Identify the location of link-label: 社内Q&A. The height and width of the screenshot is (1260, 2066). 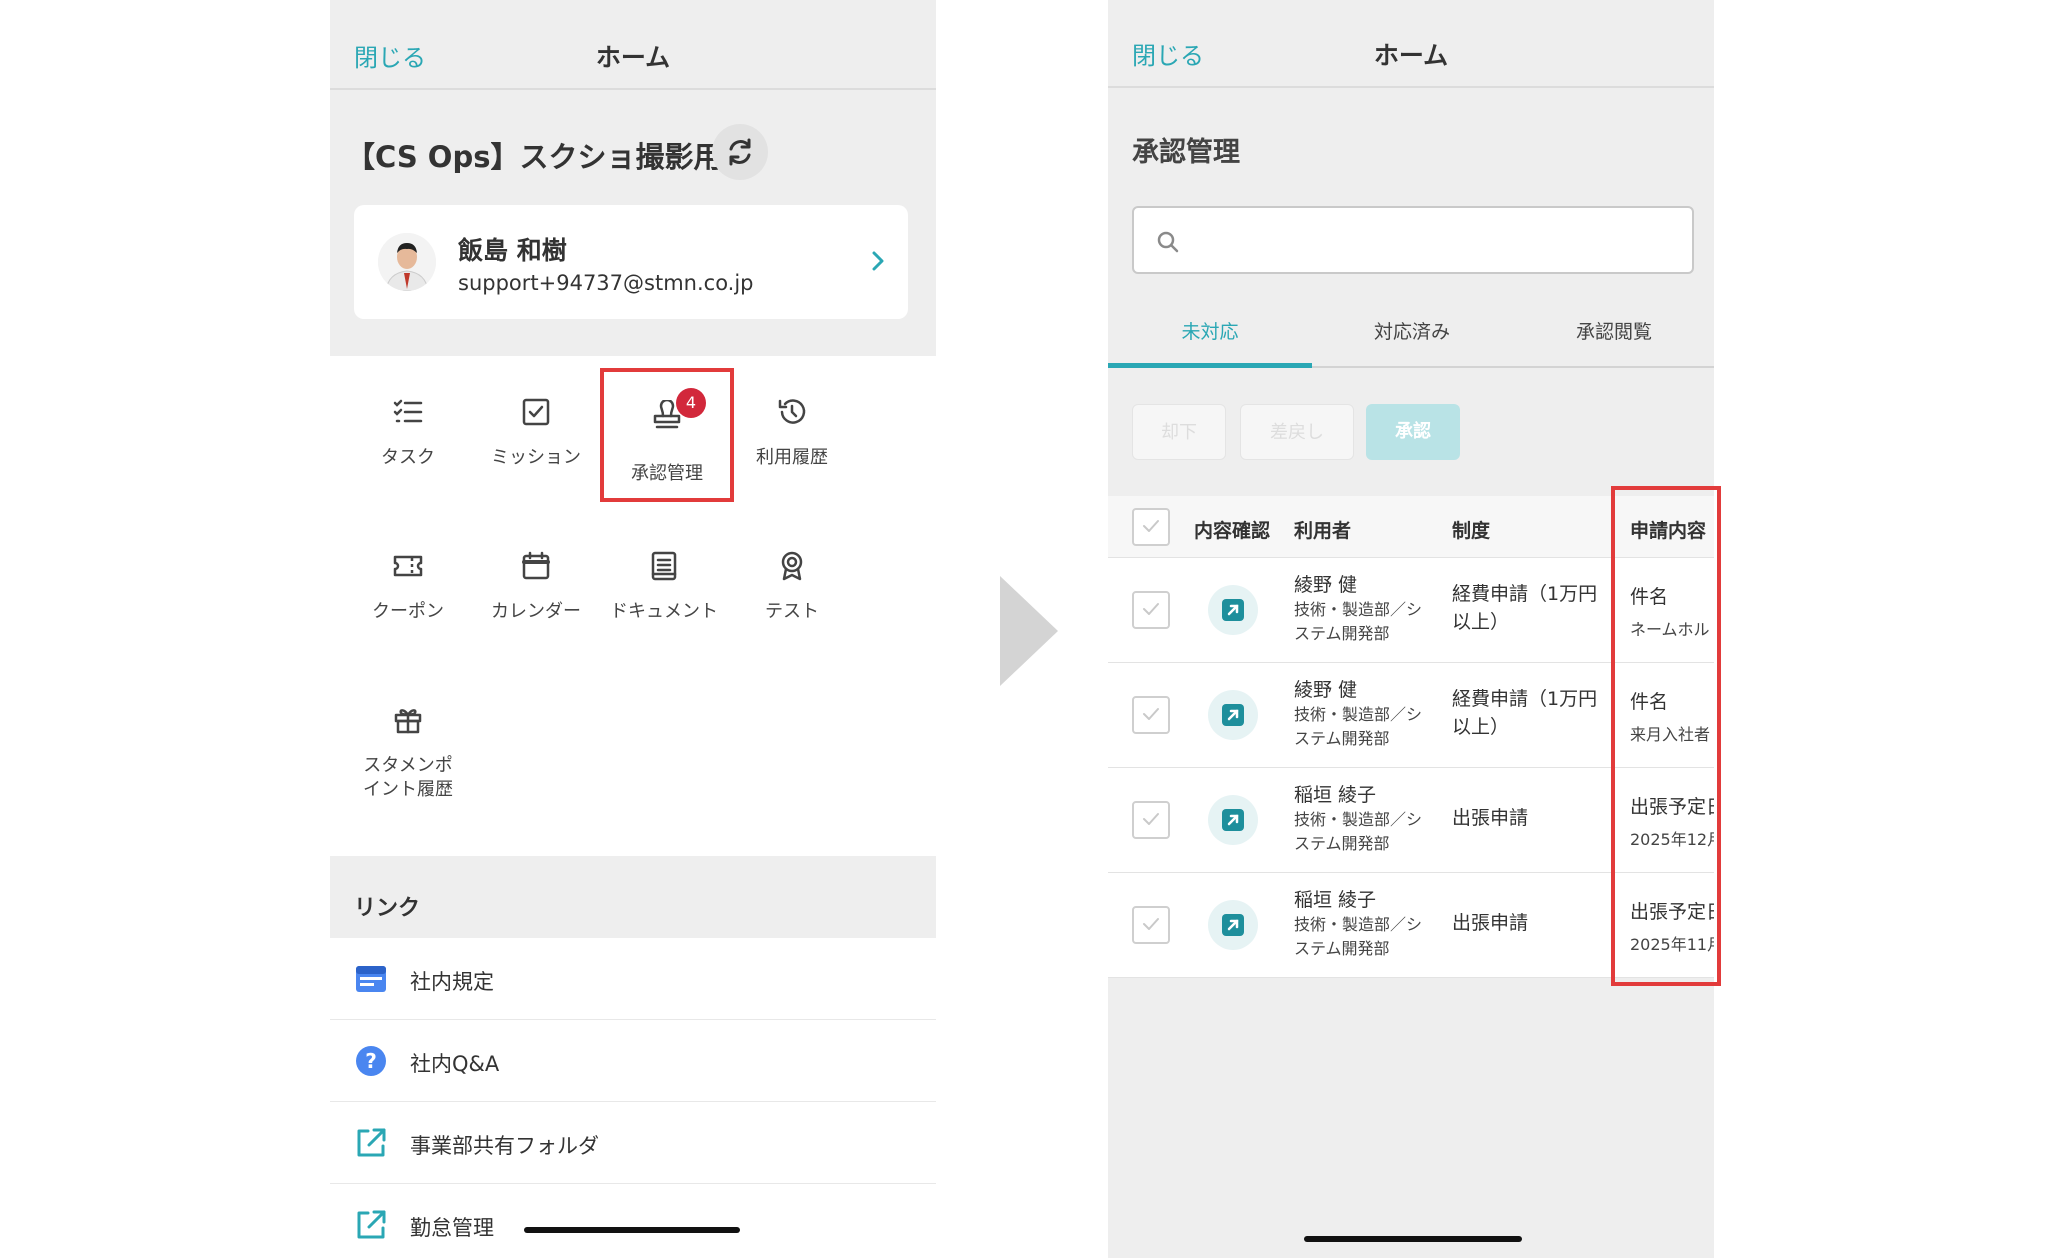
(455, 1064).